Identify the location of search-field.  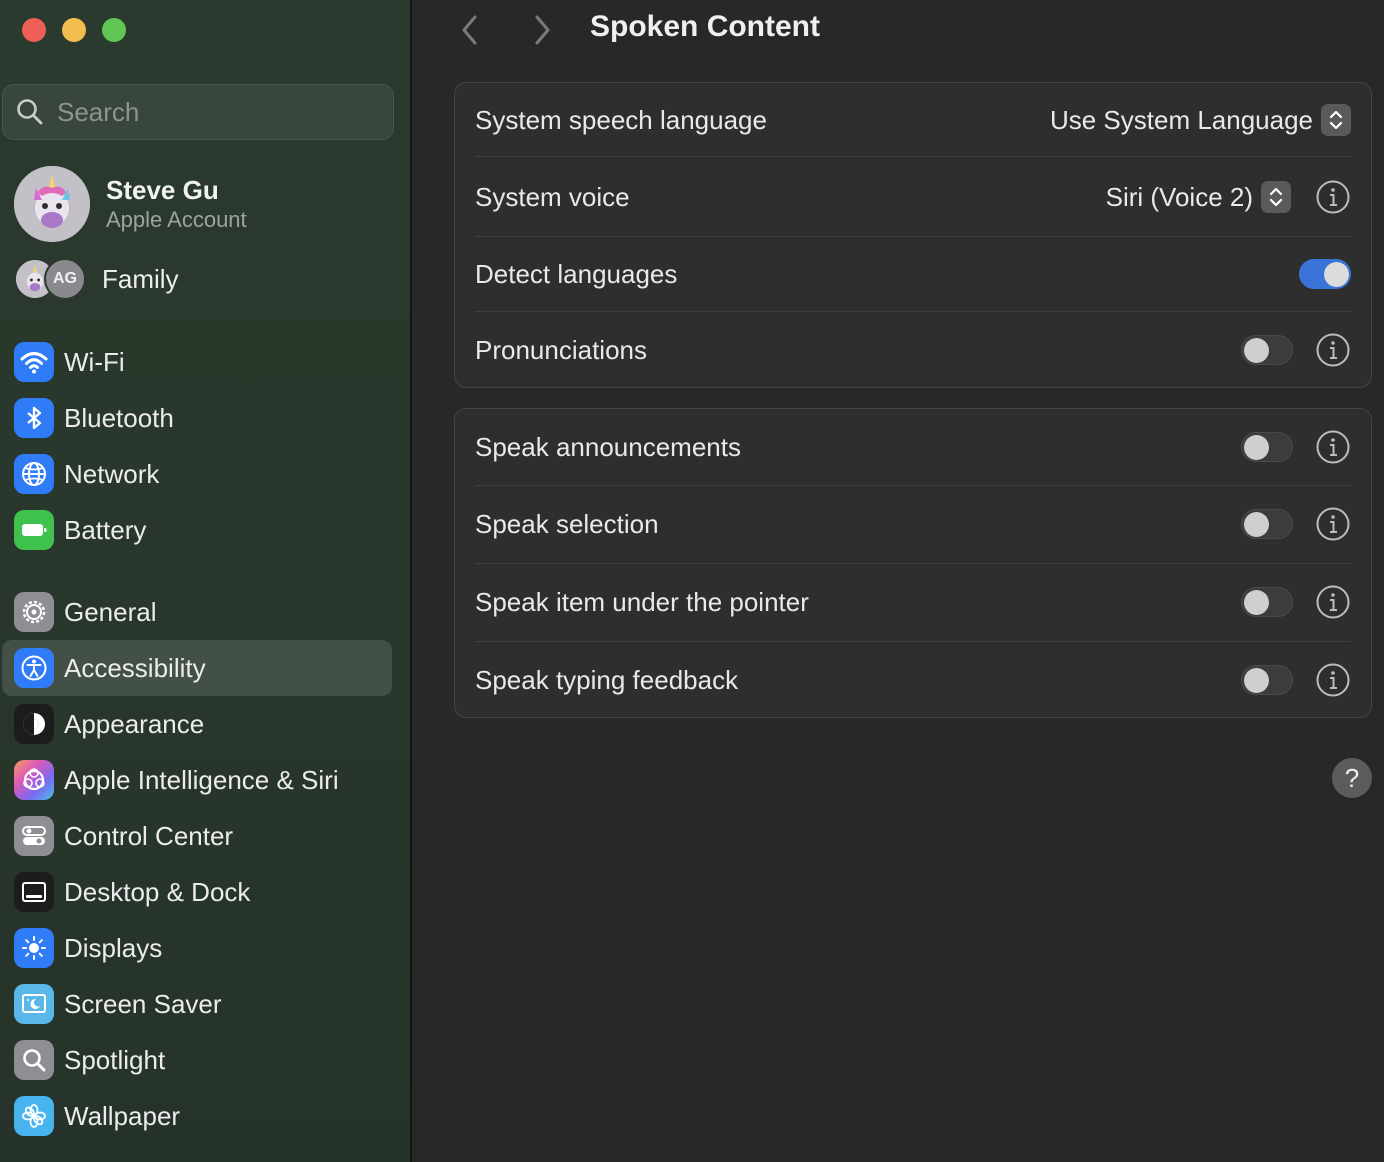
(198, 112).